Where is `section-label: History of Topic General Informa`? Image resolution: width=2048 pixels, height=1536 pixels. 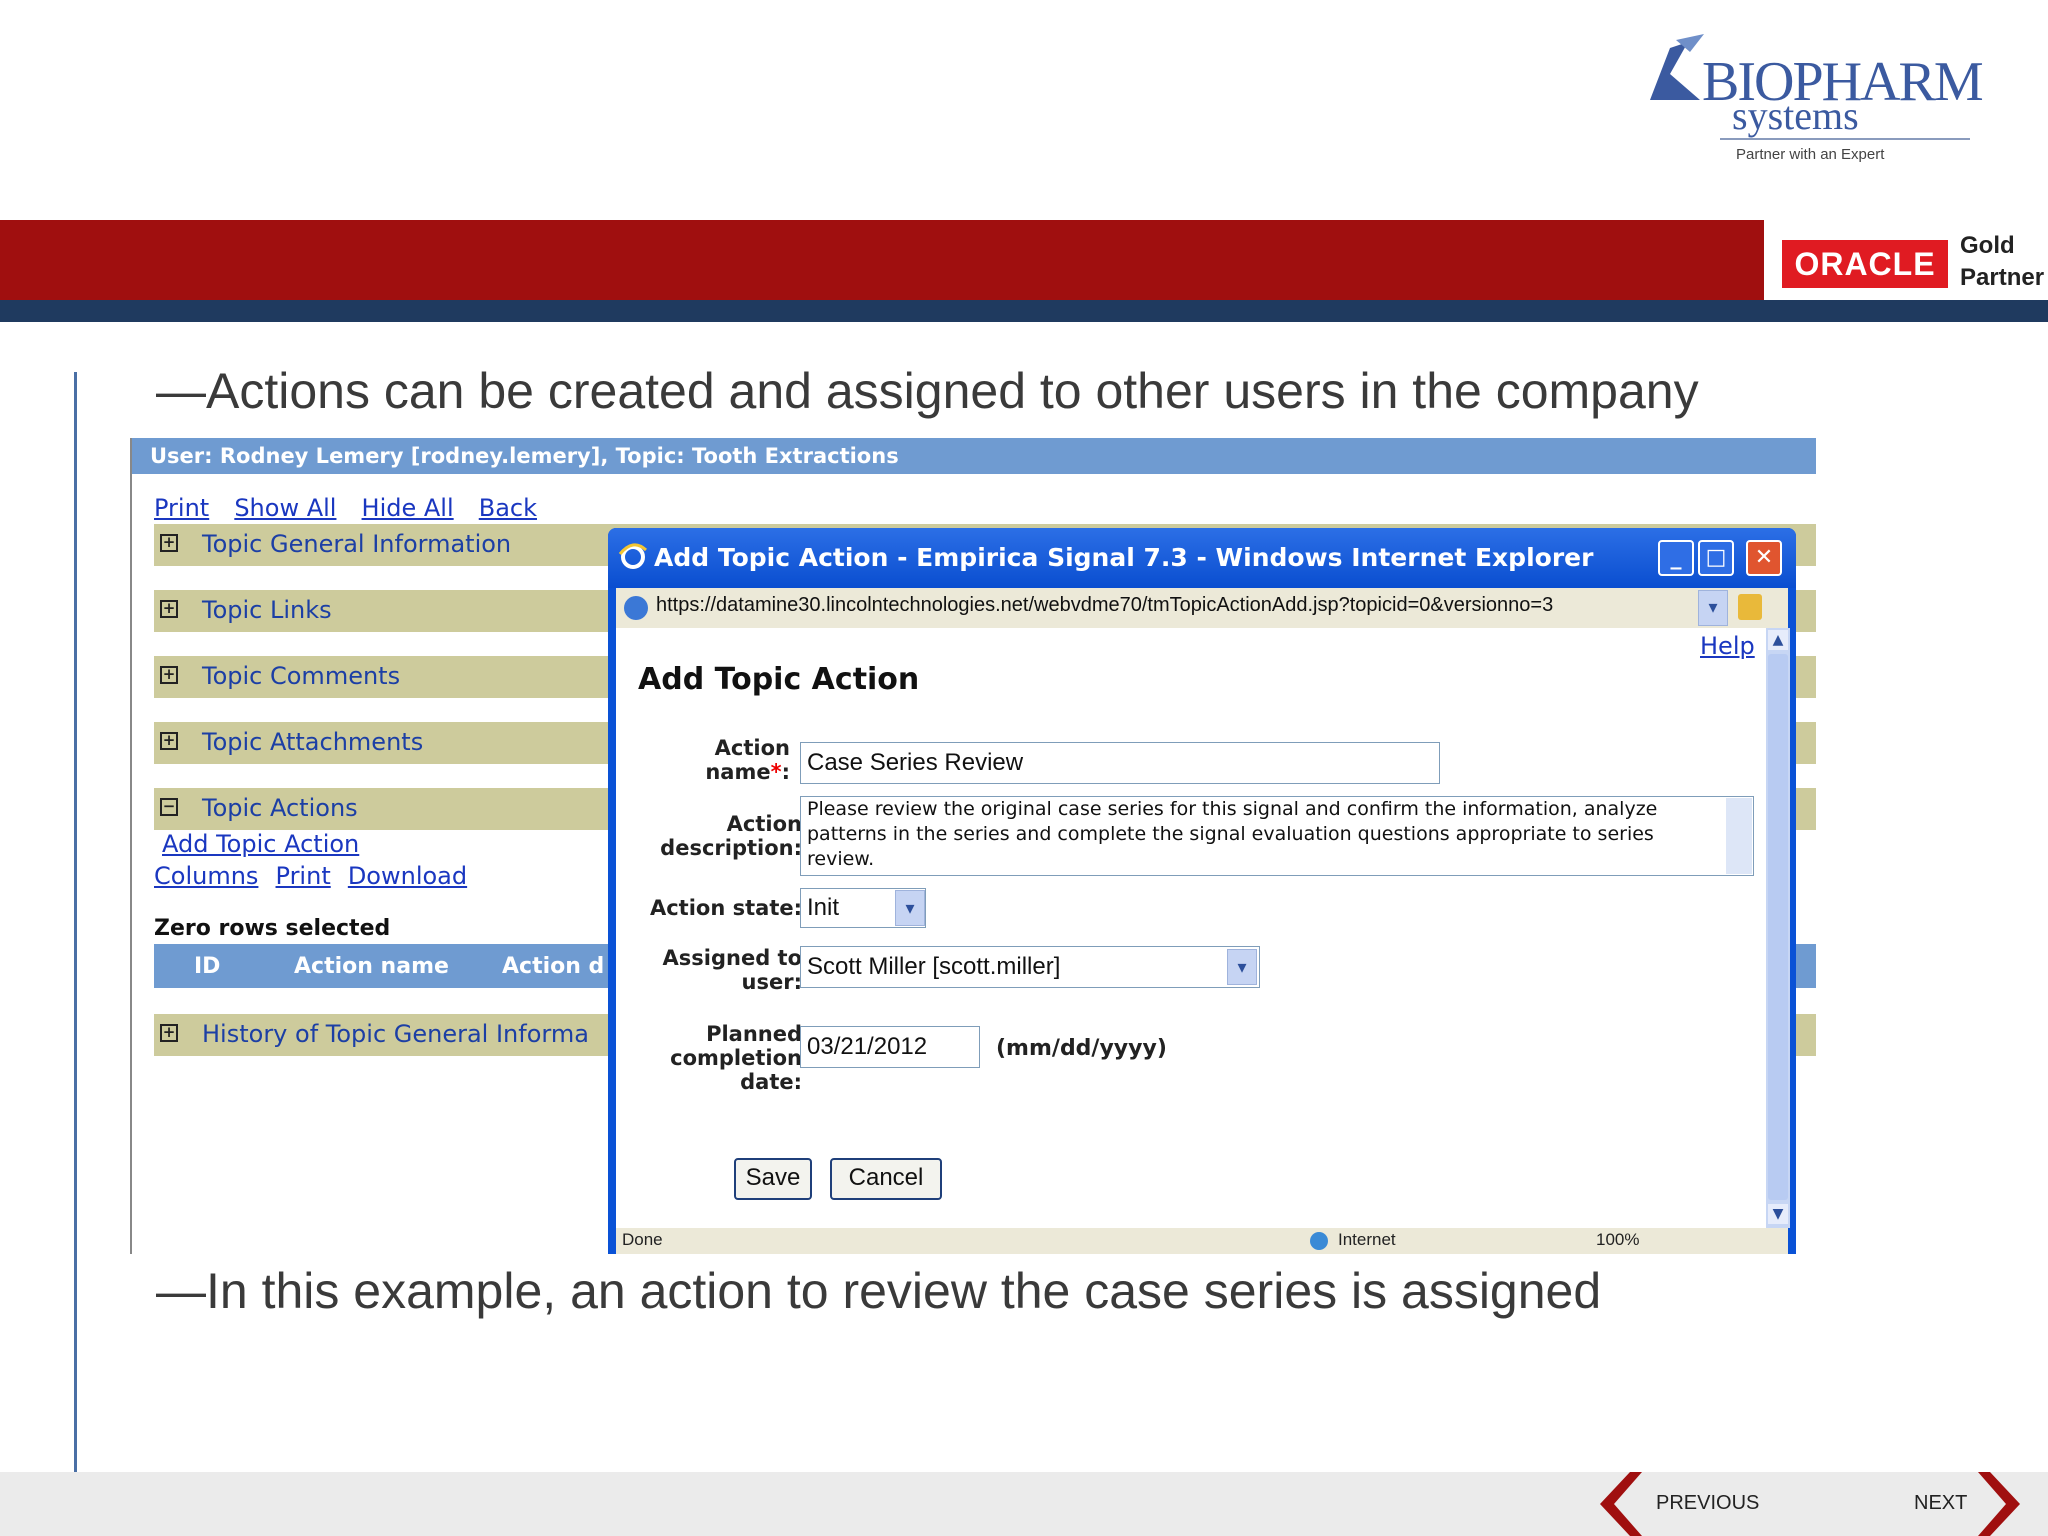
section-label: History of Topic General Informa is located at coordinates (395, 1034).